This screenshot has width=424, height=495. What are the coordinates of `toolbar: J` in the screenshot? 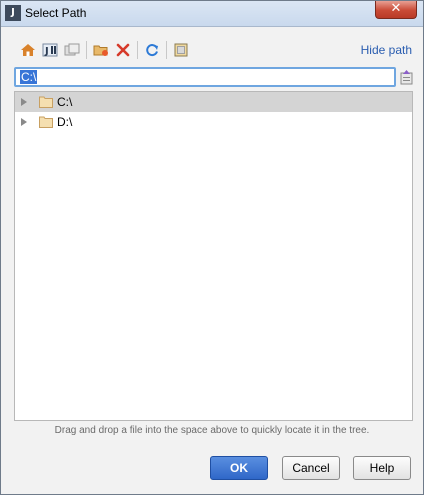 It's located at (104, 50).